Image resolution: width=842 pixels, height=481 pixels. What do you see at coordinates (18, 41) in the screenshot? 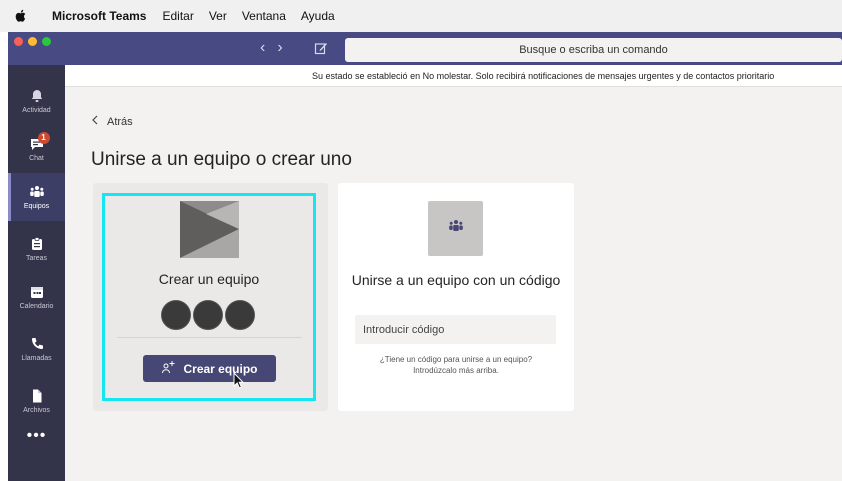
I see `close-window-button` at bounding box center [18, 41].